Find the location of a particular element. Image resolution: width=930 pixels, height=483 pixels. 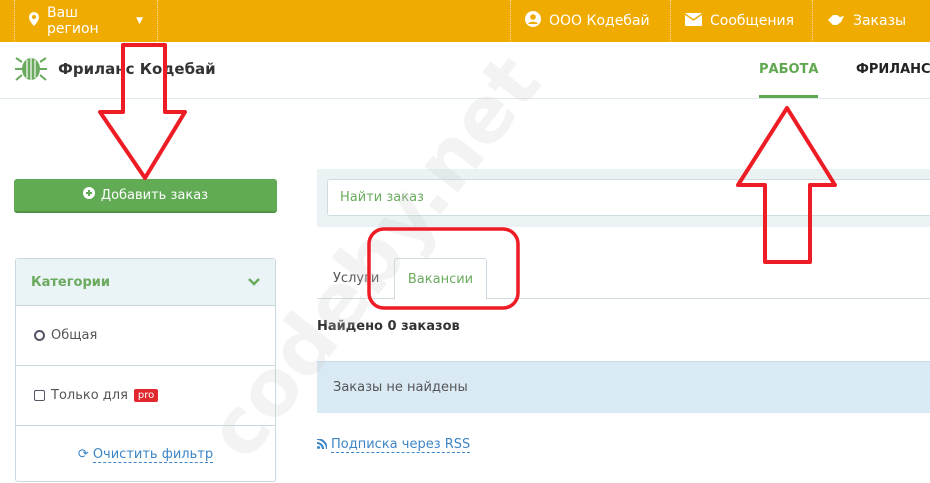

company-link: ООО Кодебай is located at coordinates (587, 21).